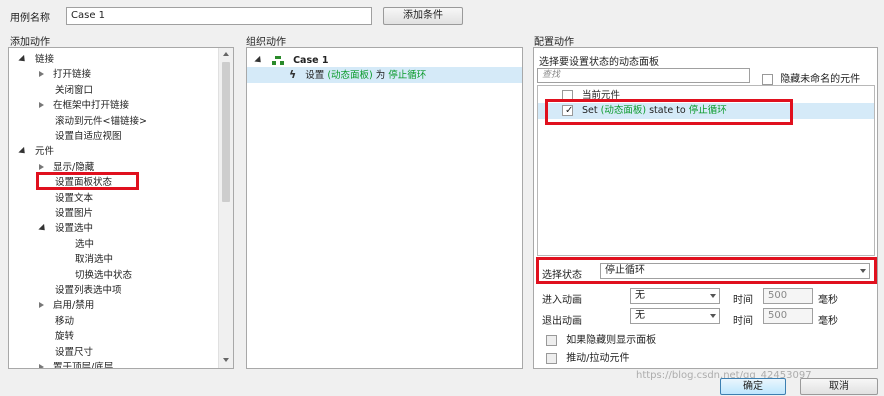 The width and height of the screenshot is (884, 396). Describe the element at coordinates (599, 62) in the screenshot. I see `panel-select-subtitle: 选择要设置状态的动态面板` at that location.